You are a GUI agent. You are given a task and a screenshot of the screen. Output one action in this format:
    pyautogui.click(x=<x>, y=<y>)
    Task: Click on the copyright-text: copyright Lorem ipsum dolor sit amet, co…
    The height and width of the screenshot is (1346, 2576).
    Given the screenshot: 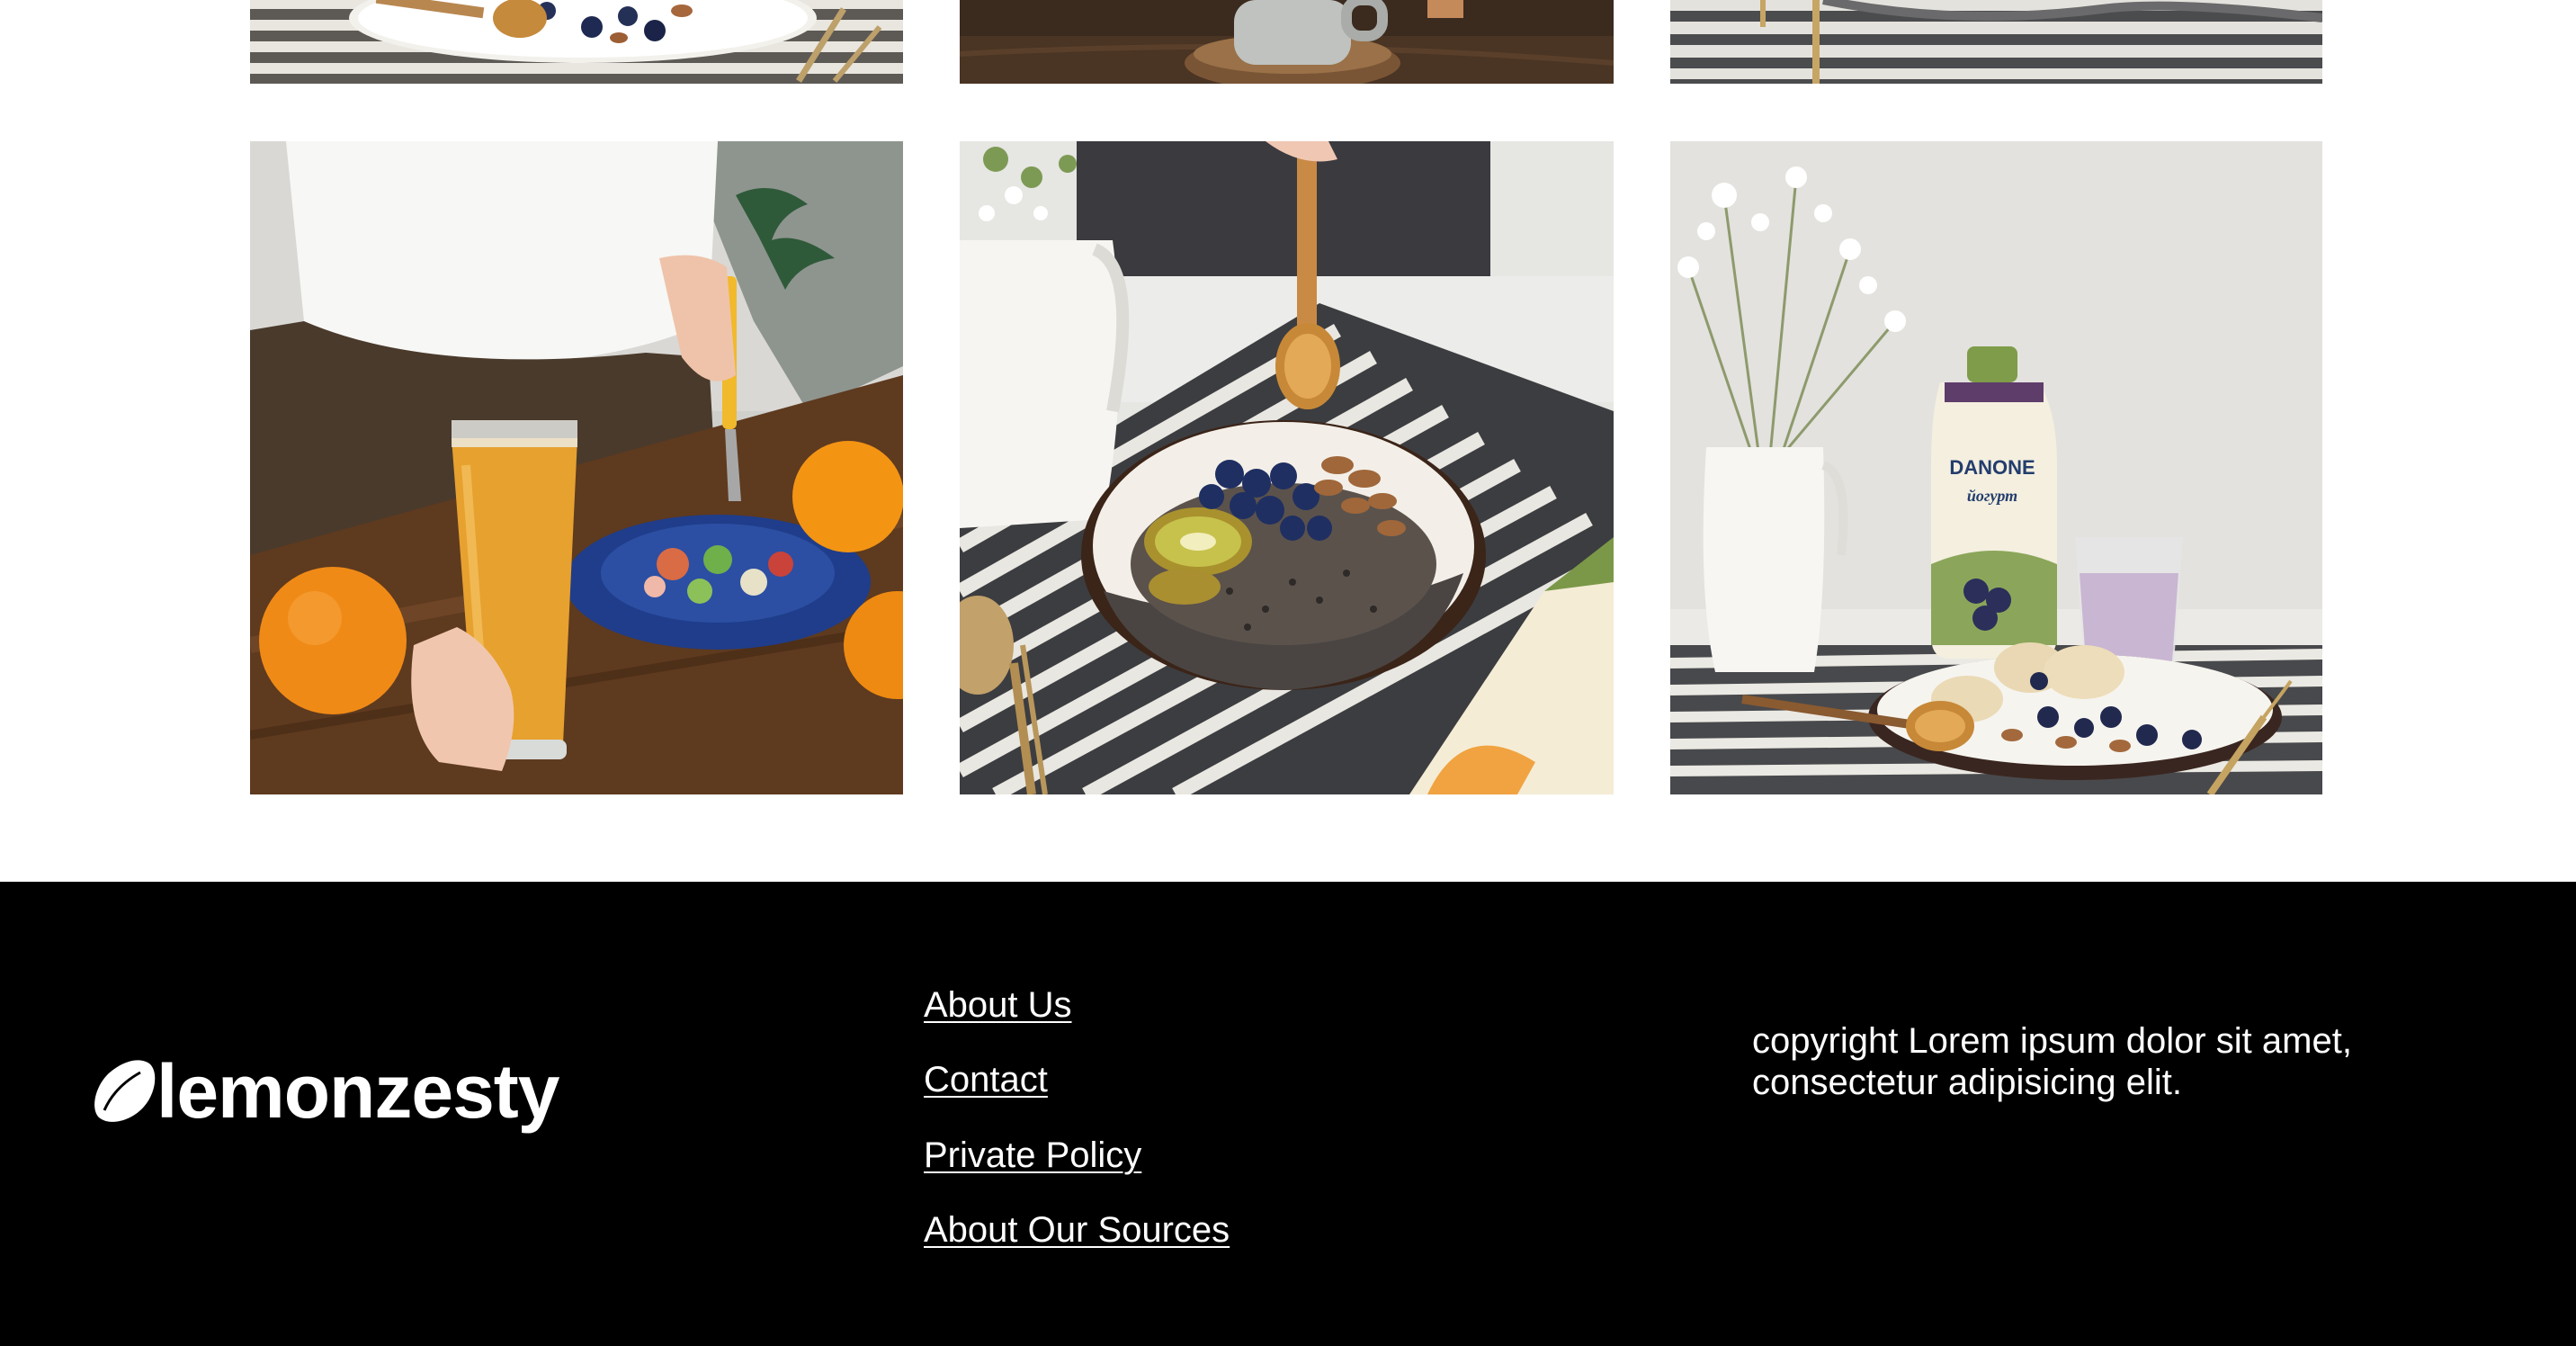 What is the action you would take?
    pyautogui.click(x=2052, y=1061)
    